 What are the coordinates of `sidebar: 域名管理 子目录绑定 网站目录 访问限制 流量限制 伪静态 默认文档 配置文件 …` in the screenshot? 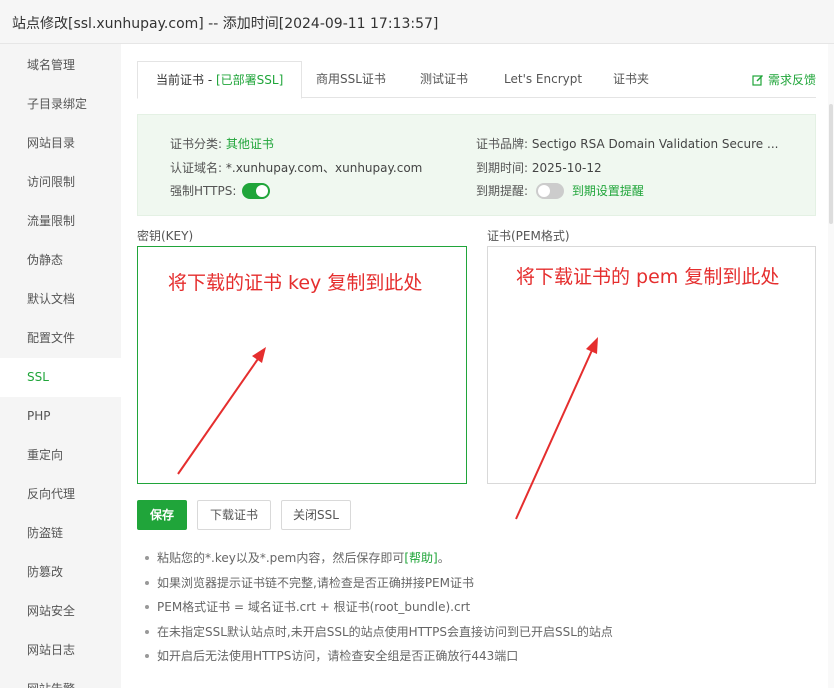 It's located at (60, 366).